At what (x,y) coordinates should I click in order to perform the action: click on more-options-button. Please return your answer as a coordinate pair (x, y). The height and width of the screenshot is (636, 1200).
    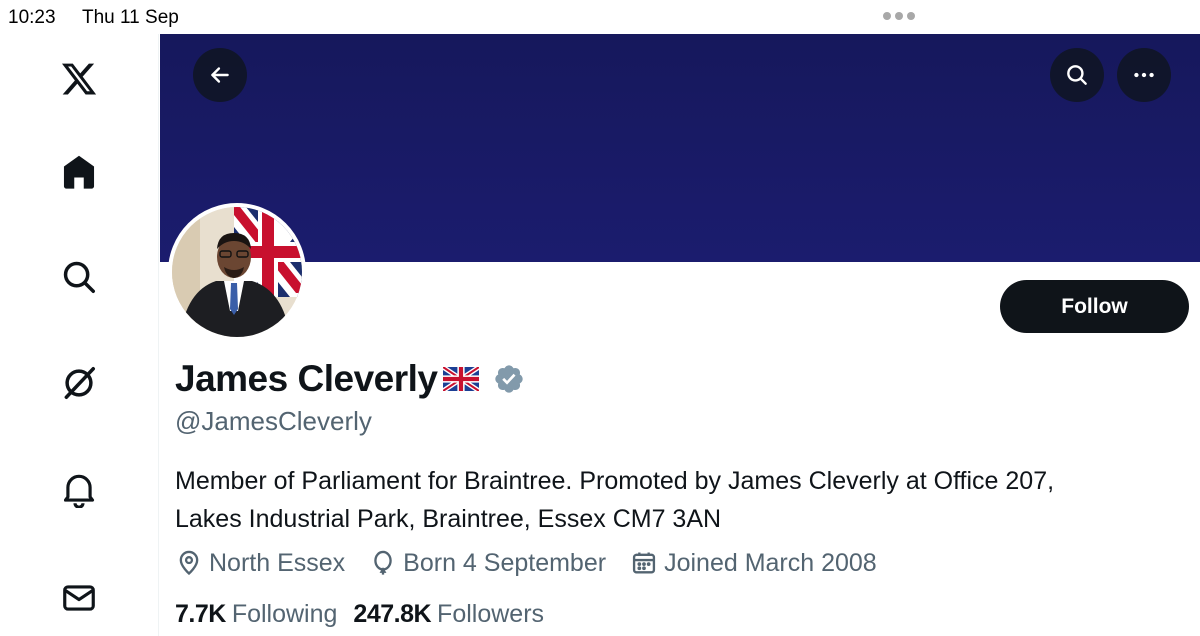
    Looking at the image, I should click on (1144, 75).